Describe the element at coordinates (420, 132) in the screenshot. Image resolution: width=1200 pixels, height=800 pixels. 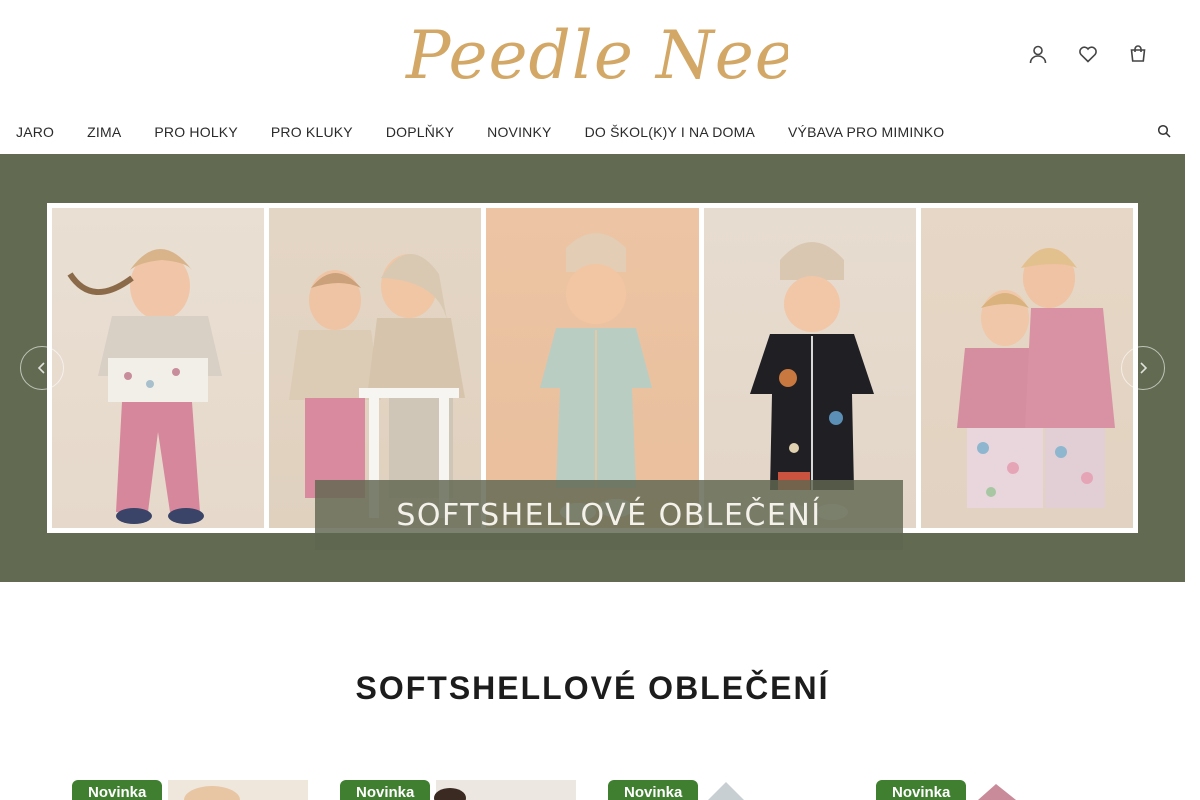
I see `nav-item-doplnky: DOPLŇKY` at that location.